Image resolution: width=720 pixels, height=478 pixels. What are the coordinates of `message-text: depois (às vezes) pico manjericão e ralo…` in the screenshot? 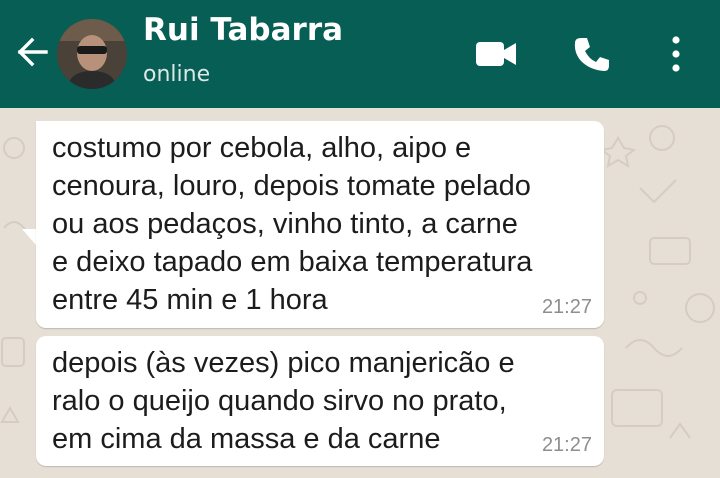 It's located at (283, 401).